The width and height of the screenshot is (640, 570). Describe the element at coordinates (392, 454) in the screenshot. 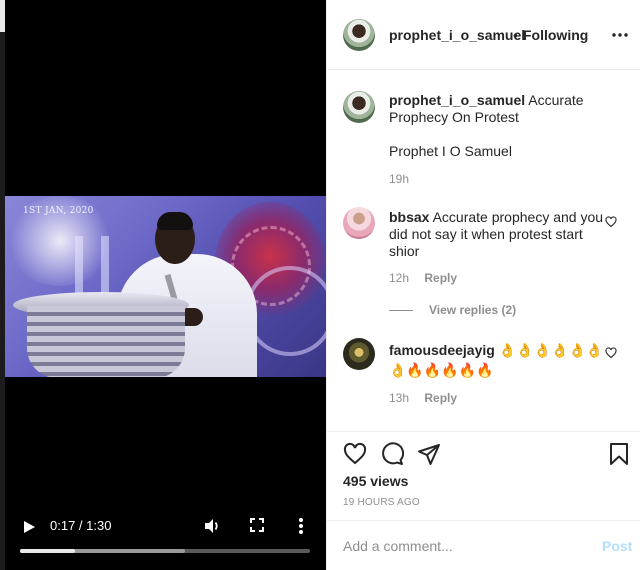

I see `comment-icon` at that location.